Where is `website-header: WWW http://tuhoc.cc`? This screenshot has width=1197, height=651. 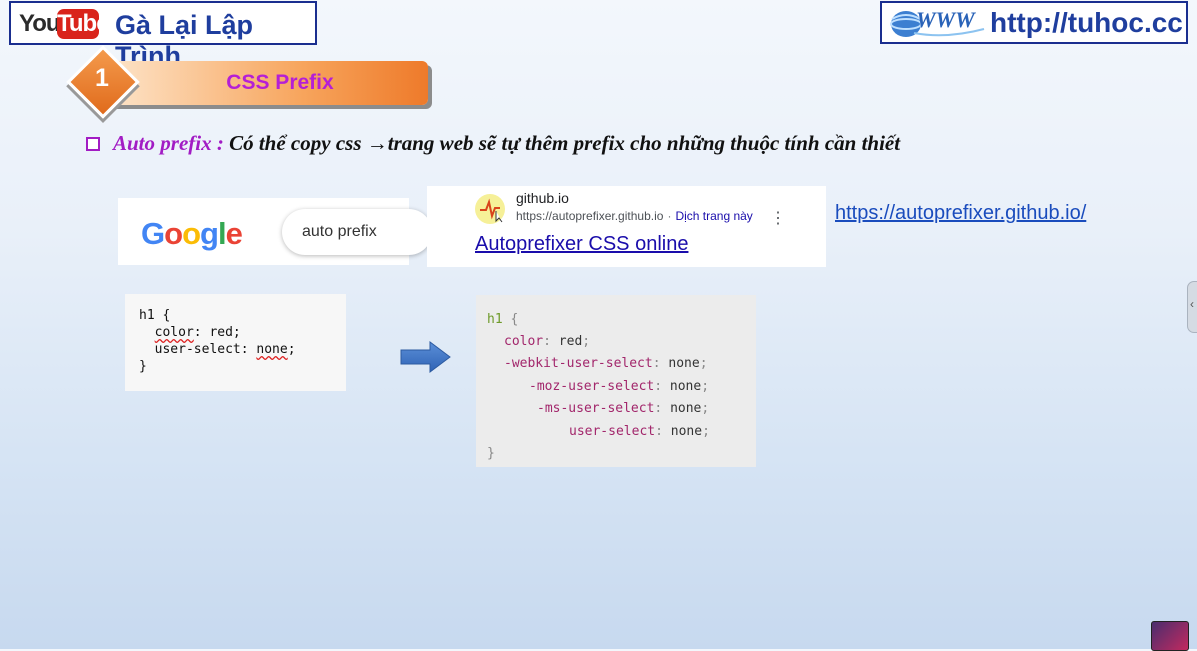 website-header: WWW http://tuhoc.cc is located at coordinates (1034, 22).